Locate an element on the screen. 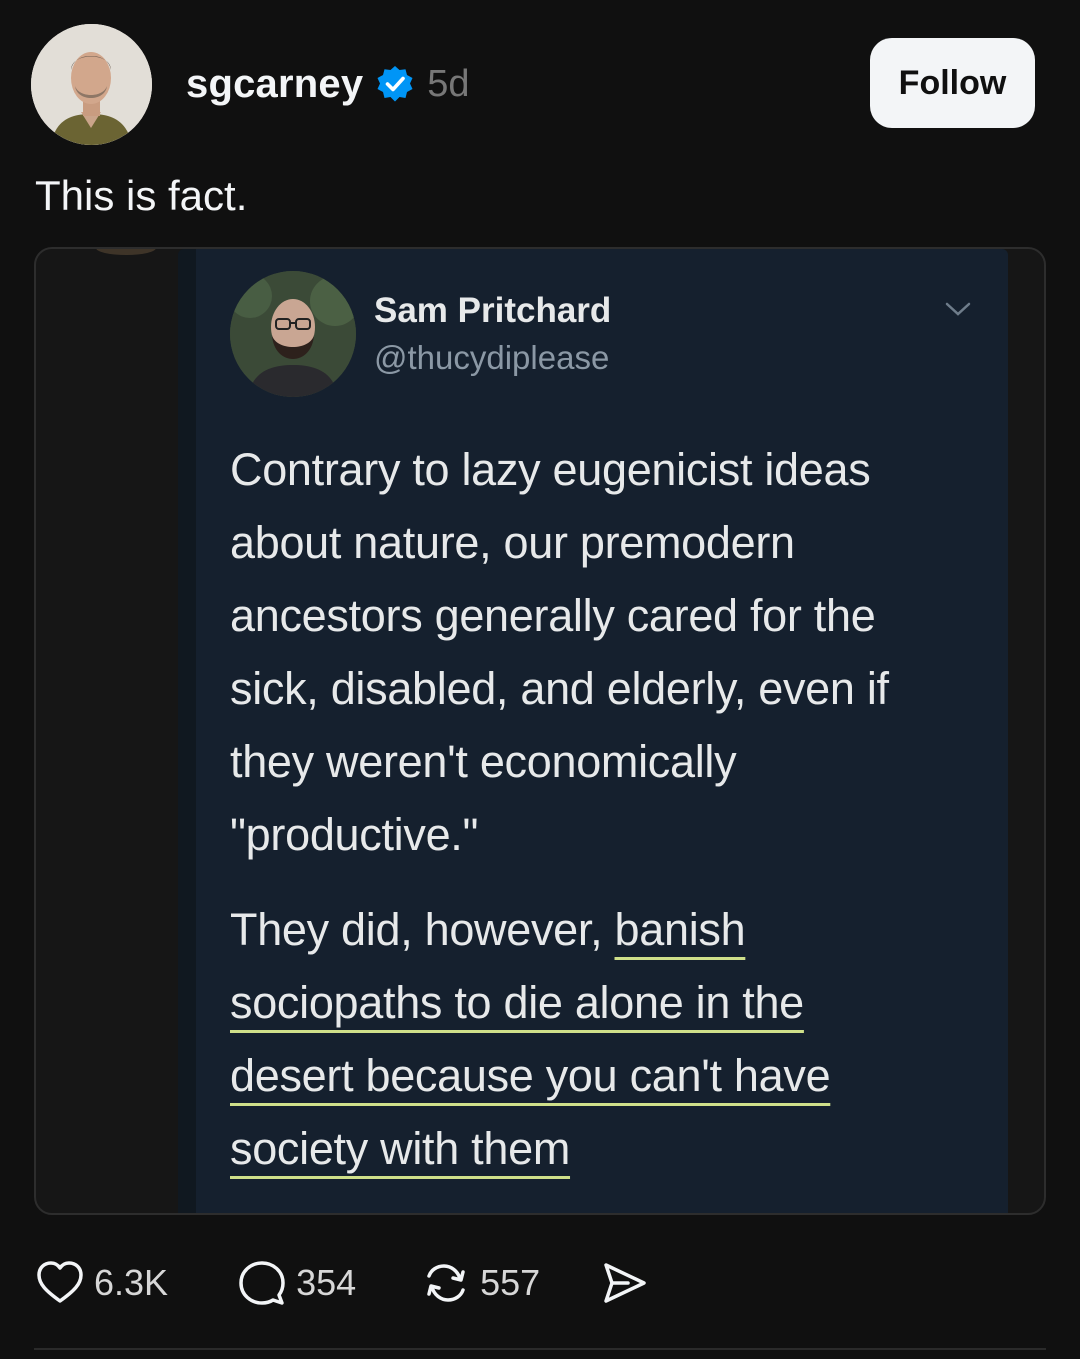 The image size is (1080, 1359). share-icon is located at coordinates (625, 1283).